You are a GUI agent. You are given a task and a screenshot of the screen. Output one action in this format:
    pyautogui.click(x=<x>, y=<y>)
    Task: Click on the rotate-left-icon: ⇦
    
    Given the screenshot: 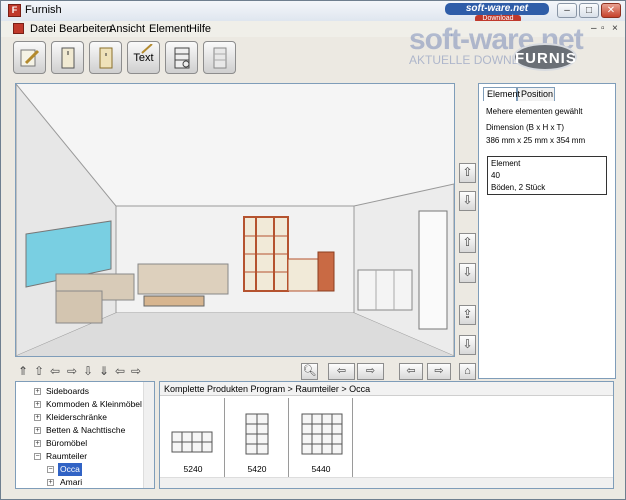 What is the action you would take?
    pyautogui.click(x=55, y=371)
    